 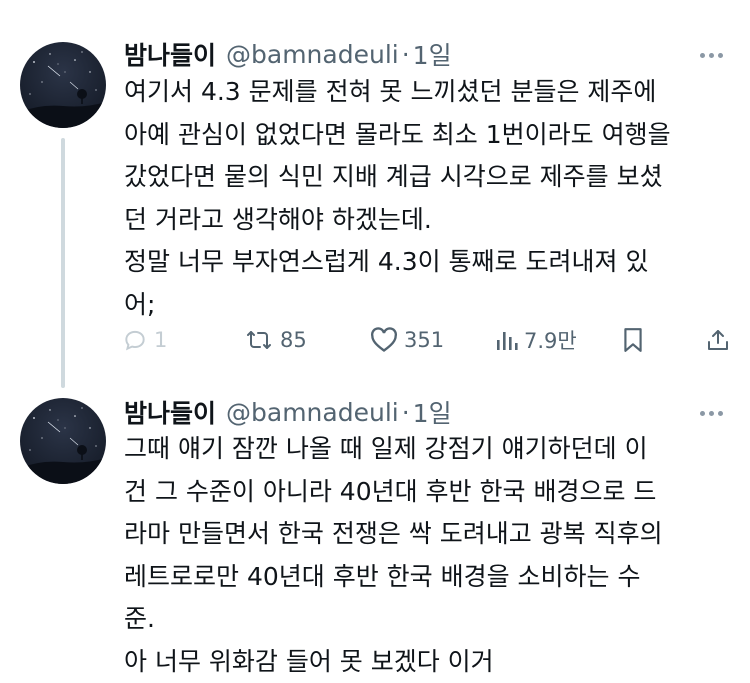 I want to click on tweet-text-line: 아예 관심이 없었다면 몰라도 최소 1번이라도 여행을, so click(x=424, y=135).